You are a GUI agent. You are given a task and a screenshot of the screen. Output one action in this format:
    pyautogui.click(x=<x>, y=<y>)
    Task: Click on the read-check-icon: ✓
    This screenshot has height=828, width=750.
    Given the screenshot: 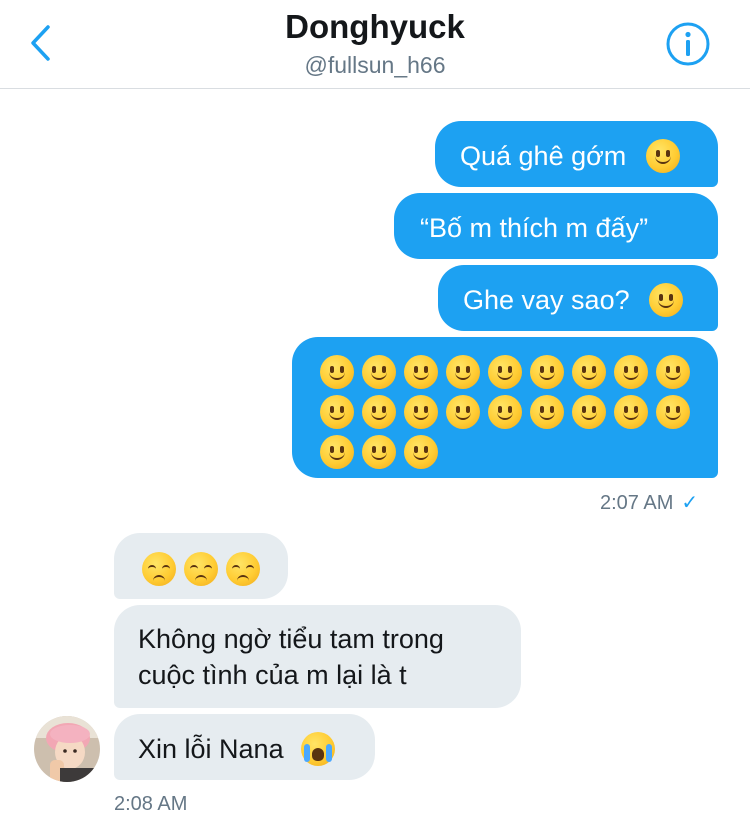 What is the action you would take?
    pyautogui.click(x=690, y=503)
    